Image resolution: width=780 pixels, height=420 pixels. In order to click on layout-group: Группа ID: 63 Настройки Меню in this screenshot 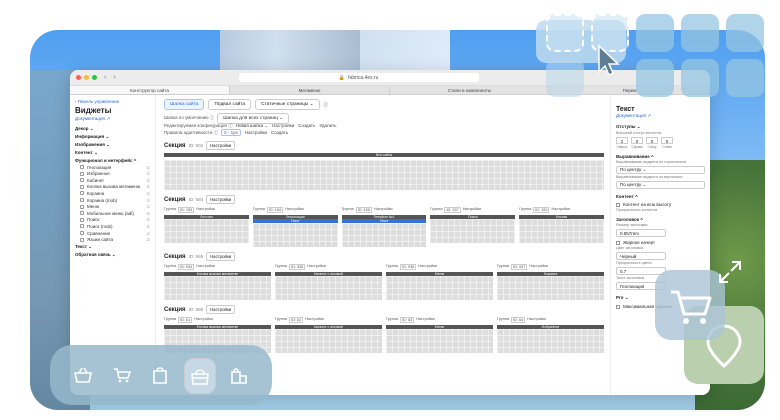, I will do `click(439, 335)`.